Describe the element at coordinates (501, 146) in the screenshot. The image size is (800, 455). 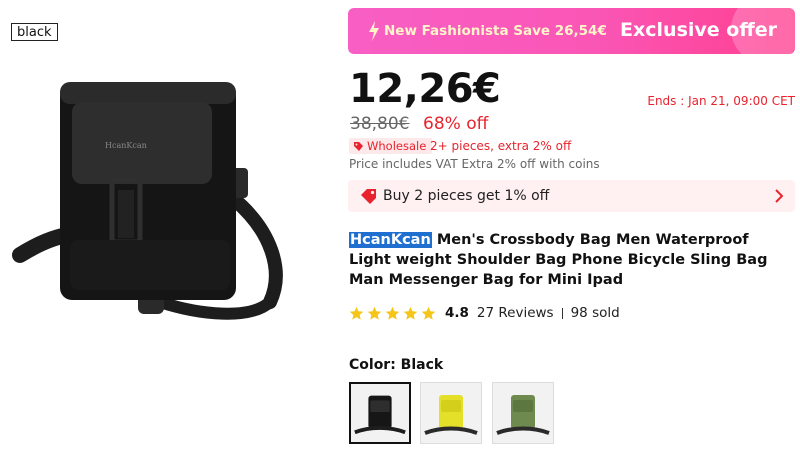
I see `wholesale-note: 2+ pieces, extra 2% off` at that location.